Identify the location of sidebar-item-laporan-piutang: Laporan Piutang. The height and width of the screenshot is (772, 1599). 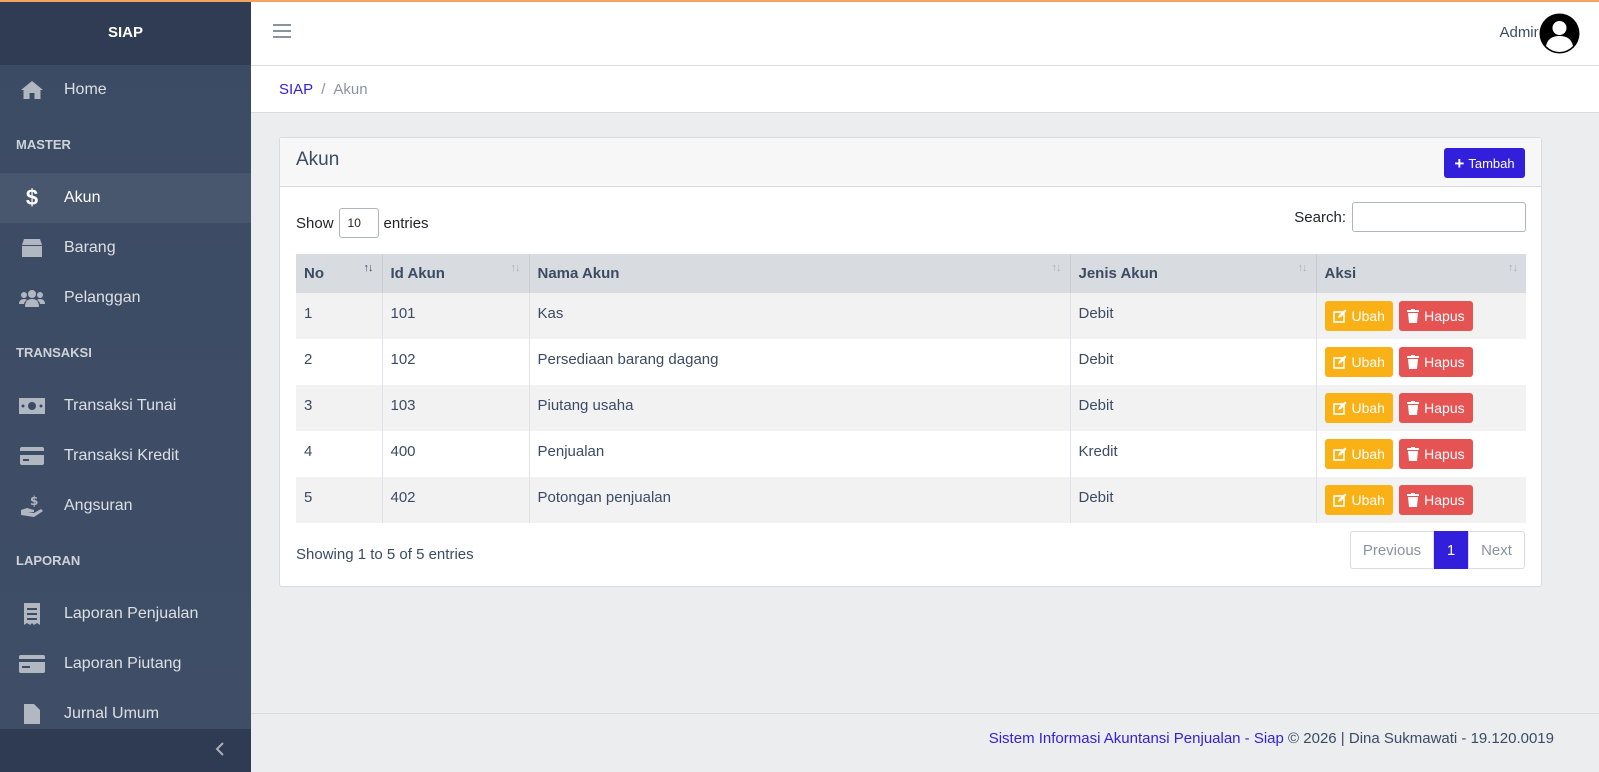
(125, 664).